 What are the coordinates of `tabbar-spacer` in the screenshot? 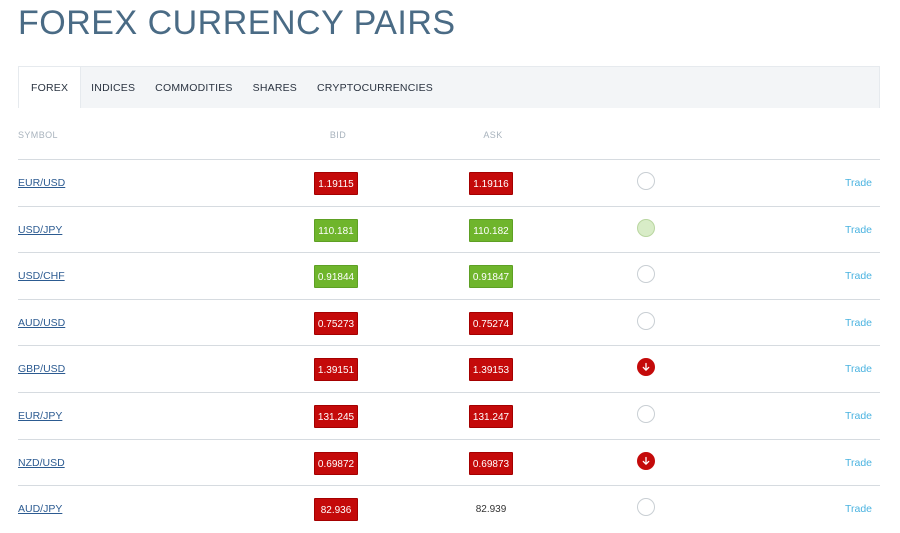 It's located at (661, 87).